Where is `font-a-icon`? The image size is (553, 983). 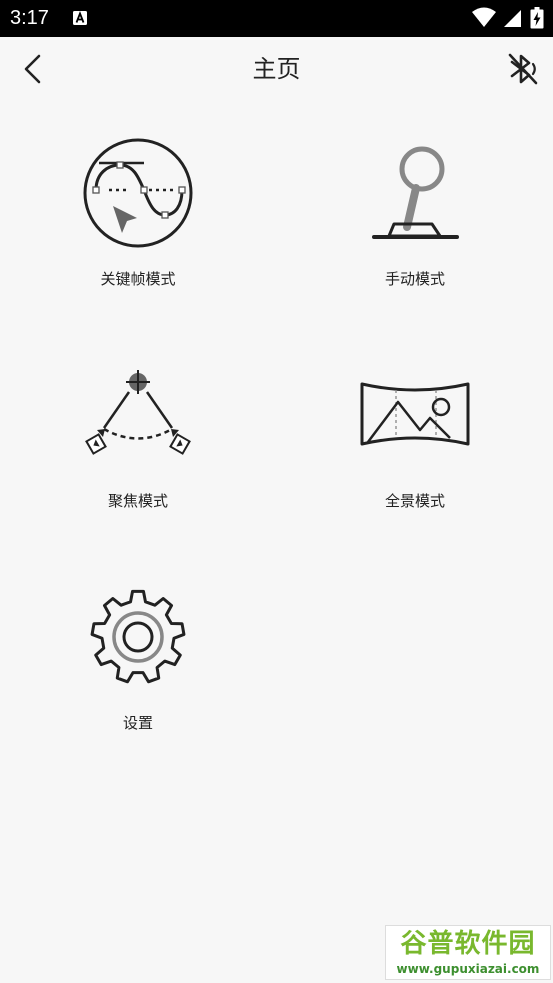 font-a-icon is located at coordinates (80, 18).